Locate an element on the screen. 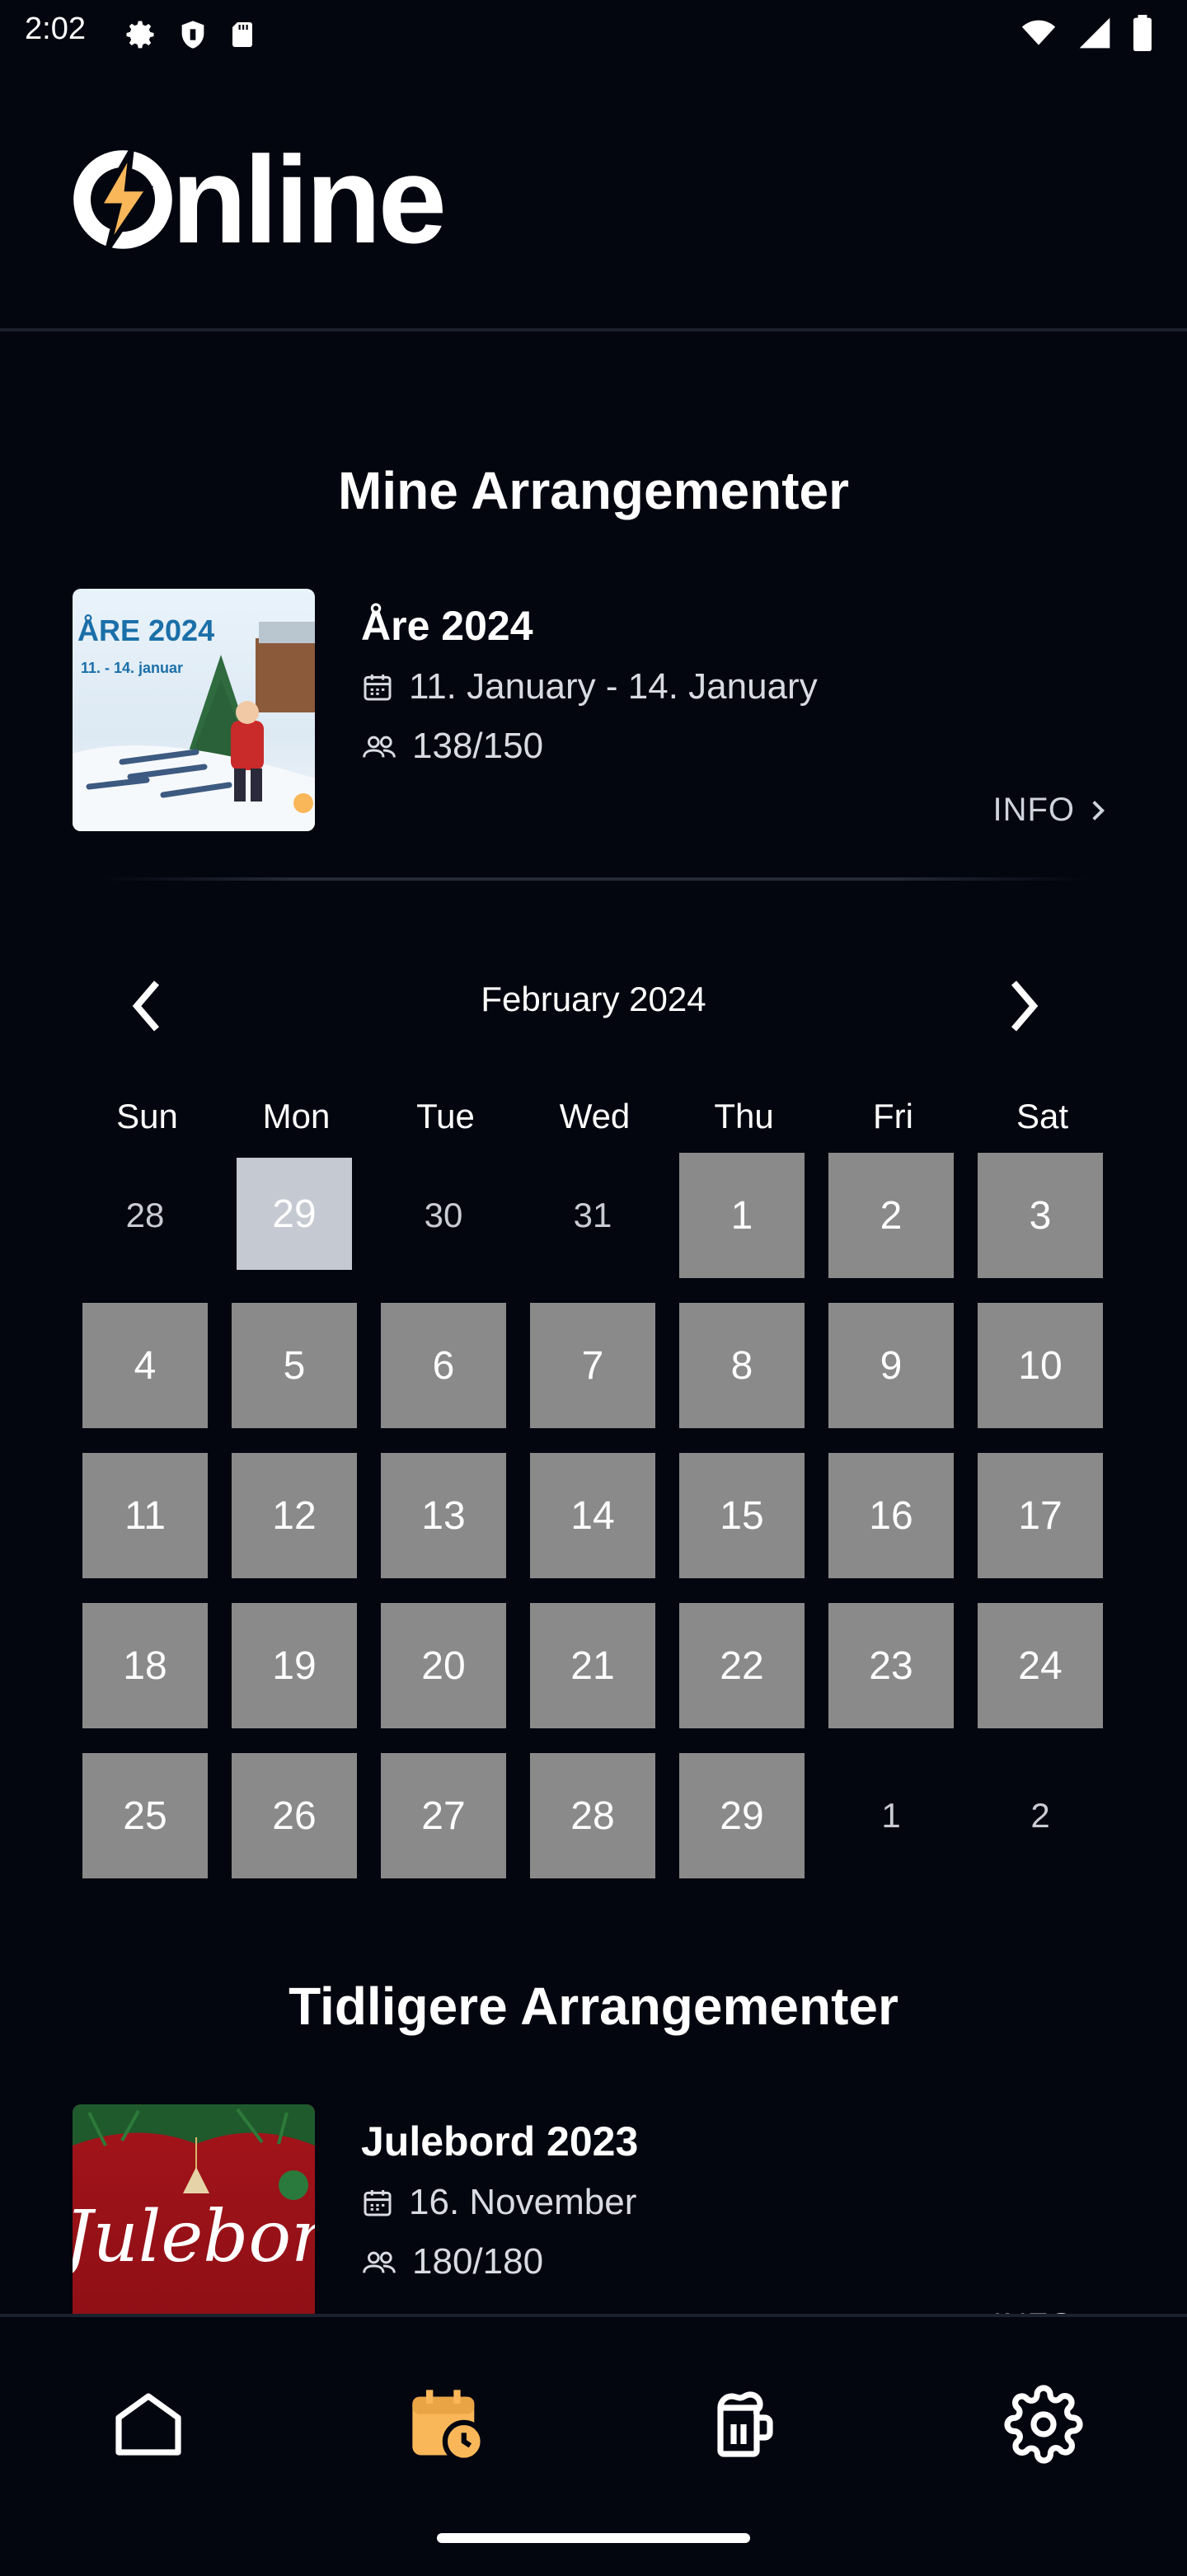  beer-mug-icon is located at coordinates (745, 2424).